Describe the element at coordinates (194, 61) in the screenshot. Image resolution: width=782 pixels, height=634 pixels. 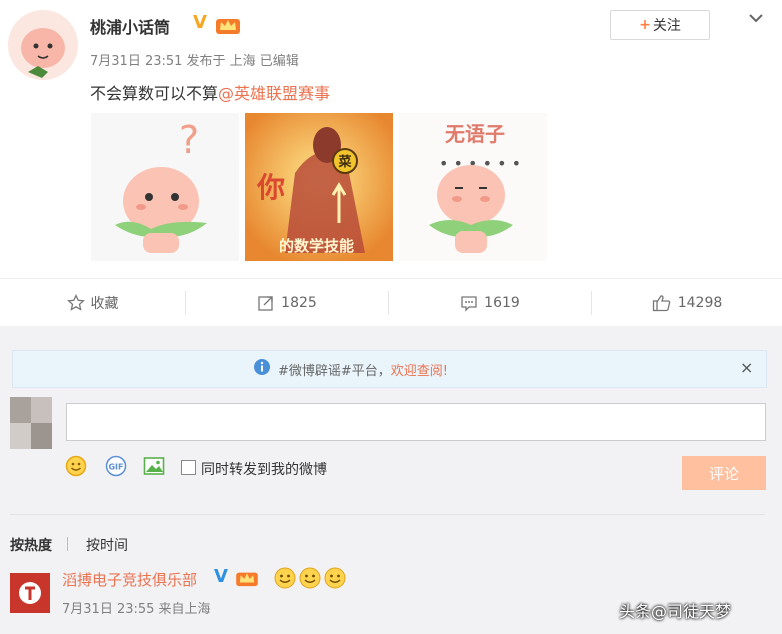
I see `post-meta: 7月31日 23:51 发布于 上海 已编辑` at that location.